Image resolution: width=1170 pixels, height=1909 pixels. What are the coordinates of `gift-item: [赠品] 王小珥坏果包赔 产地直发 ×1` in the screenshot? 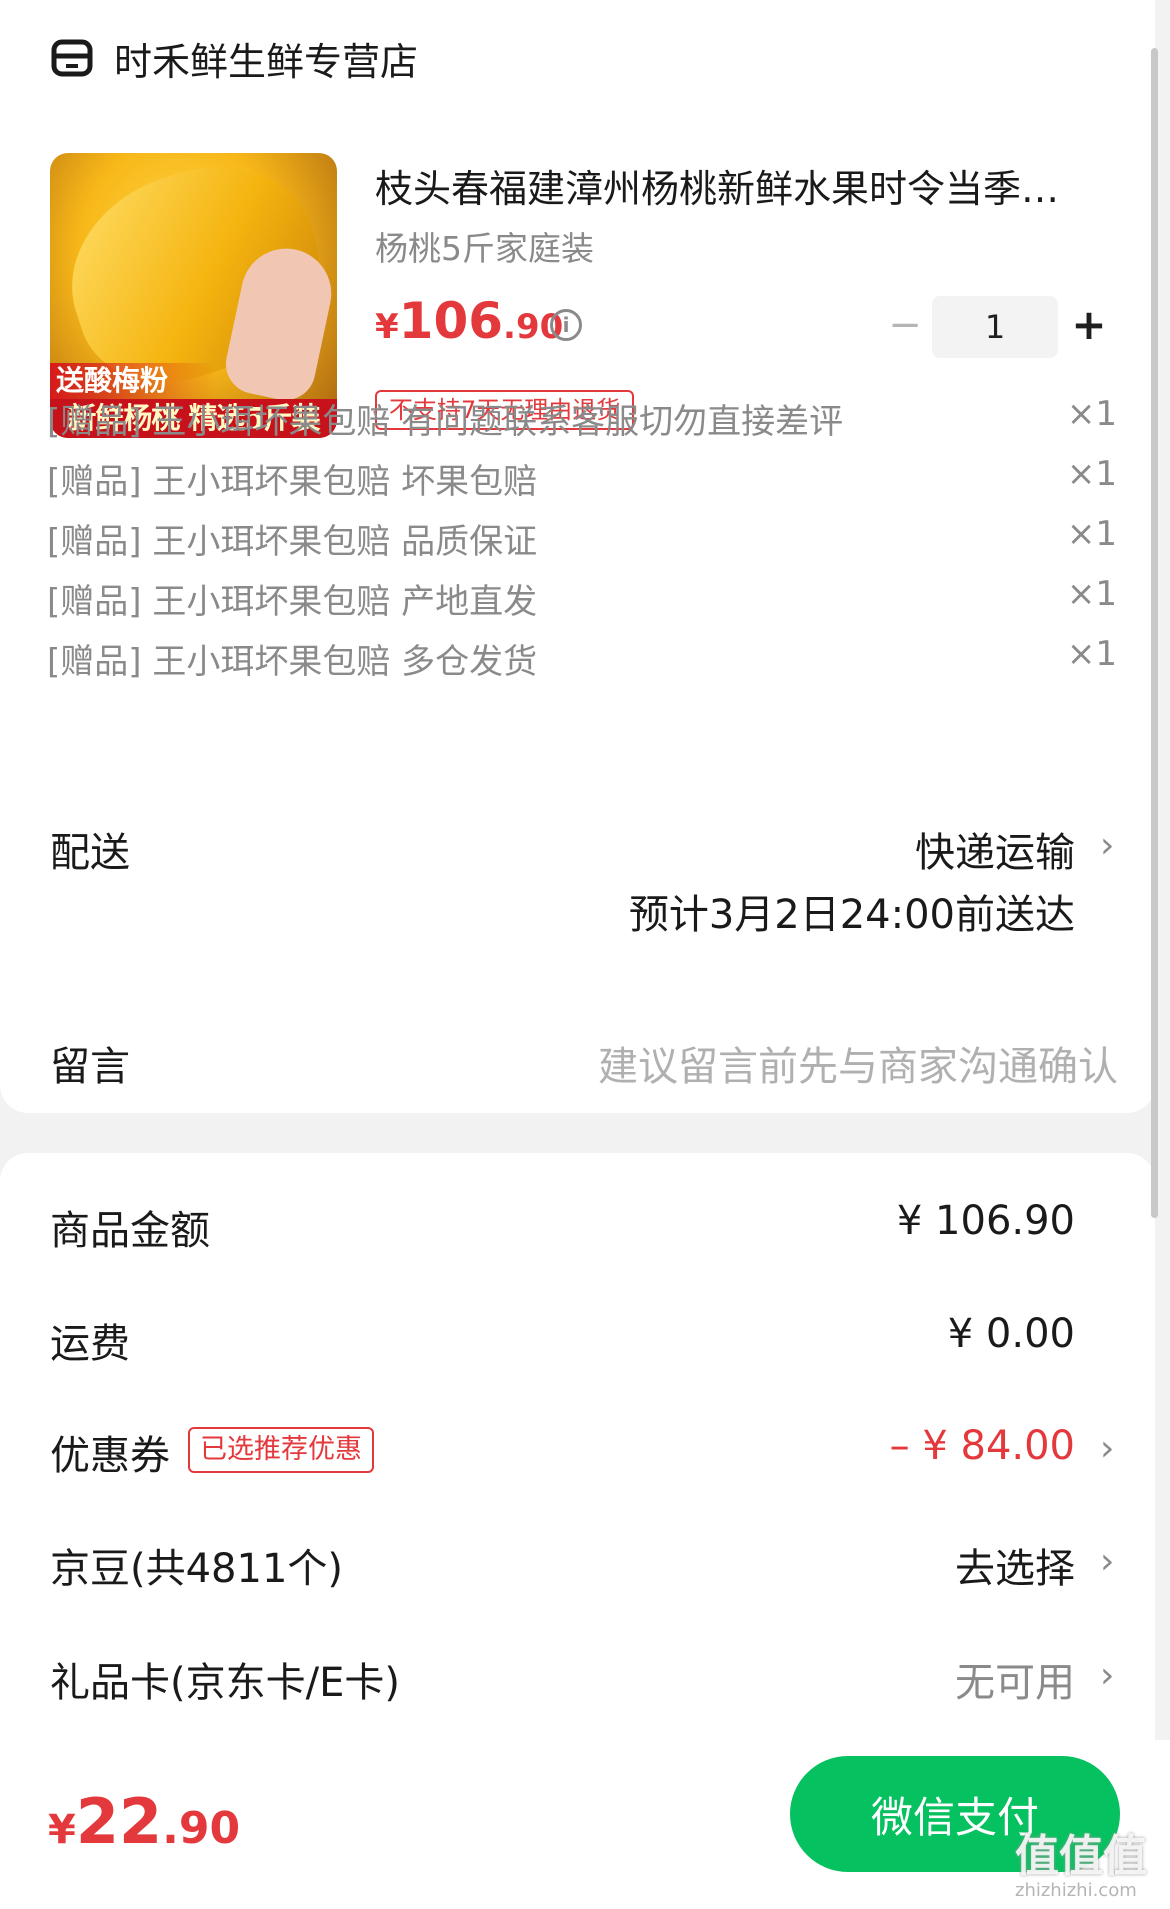 It's located at (582, 599).